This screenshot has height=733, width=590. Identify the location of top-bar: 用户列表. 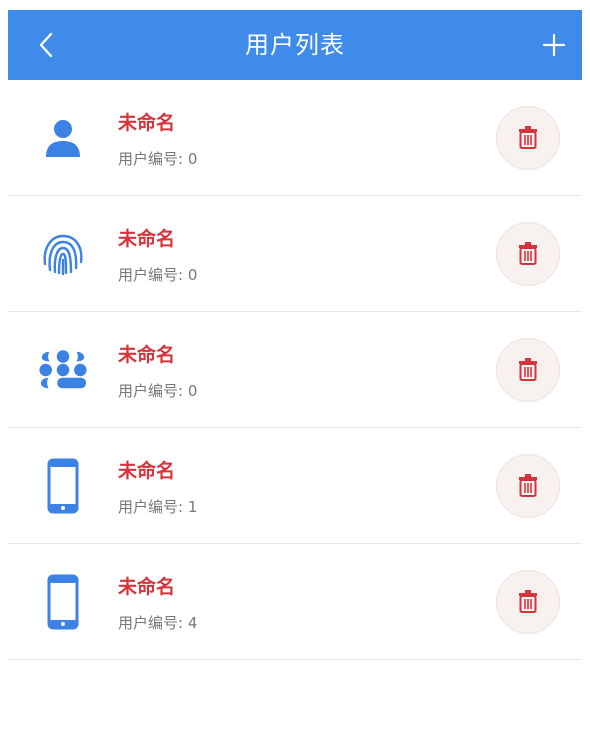
(295, 45).